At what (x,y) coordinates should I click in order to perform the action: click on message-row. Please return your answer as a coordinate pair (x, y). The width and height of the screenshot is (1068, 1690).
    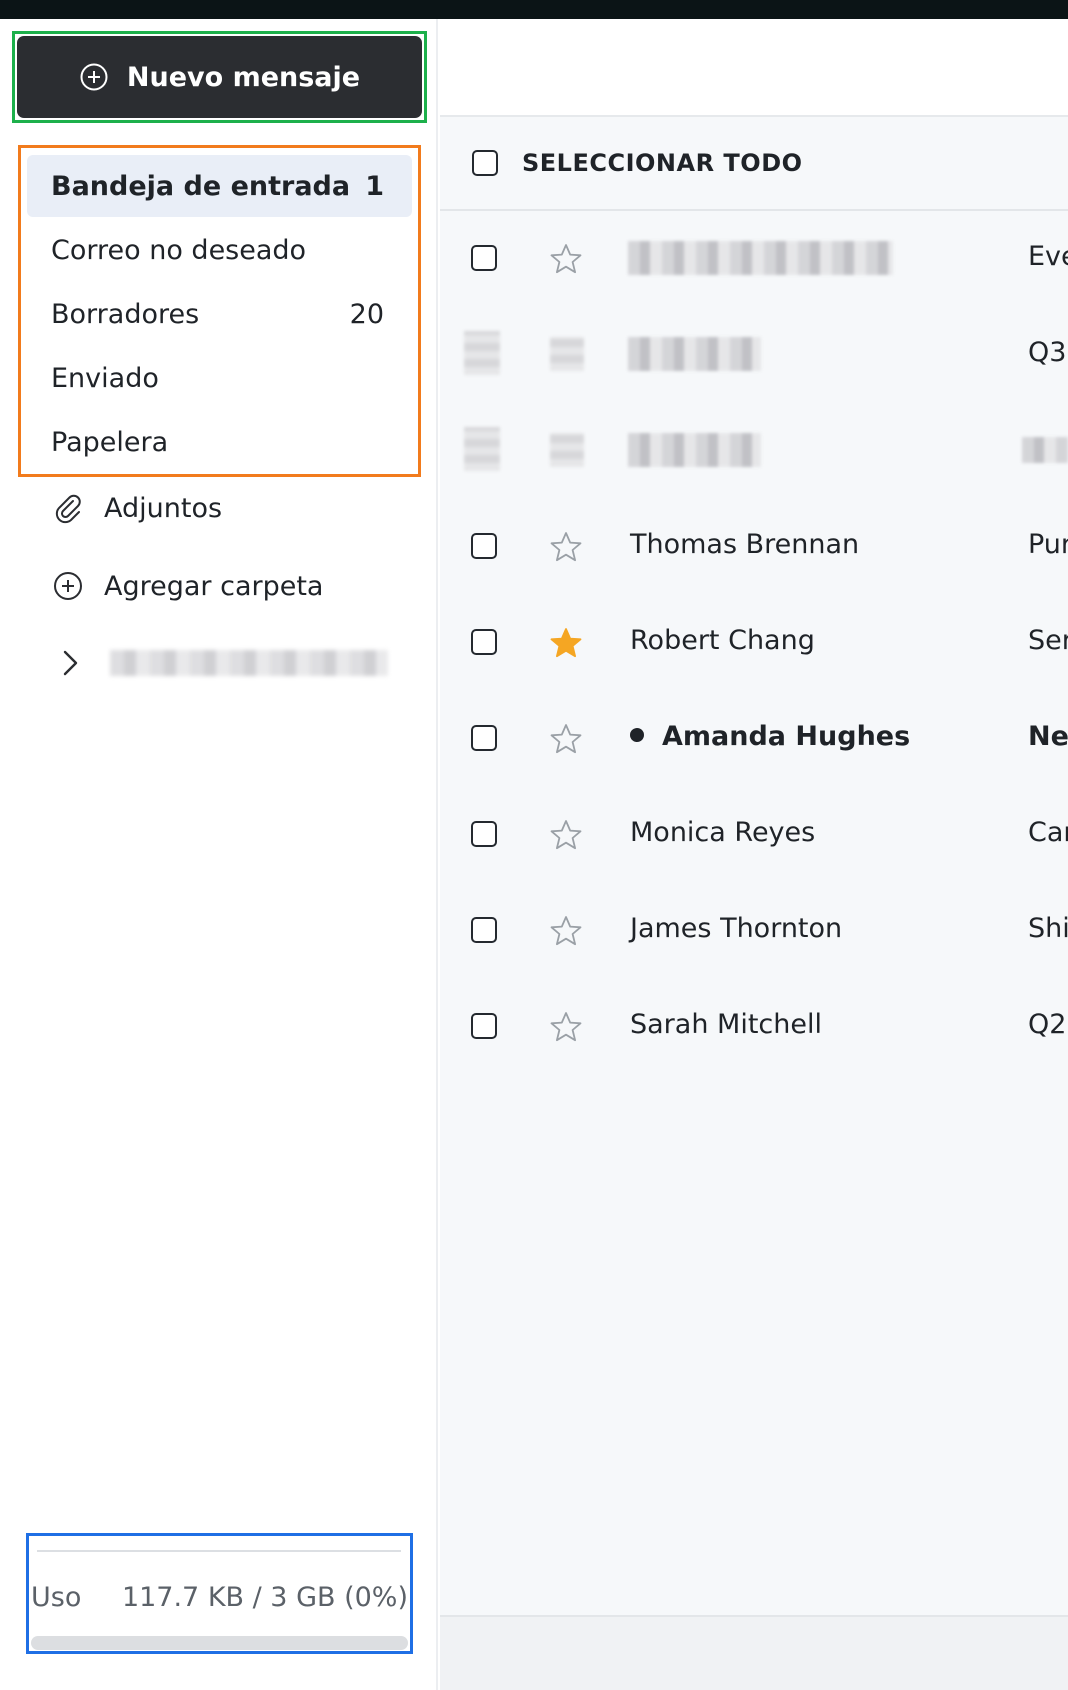
    Looking at the image, I should click on (754, 451).